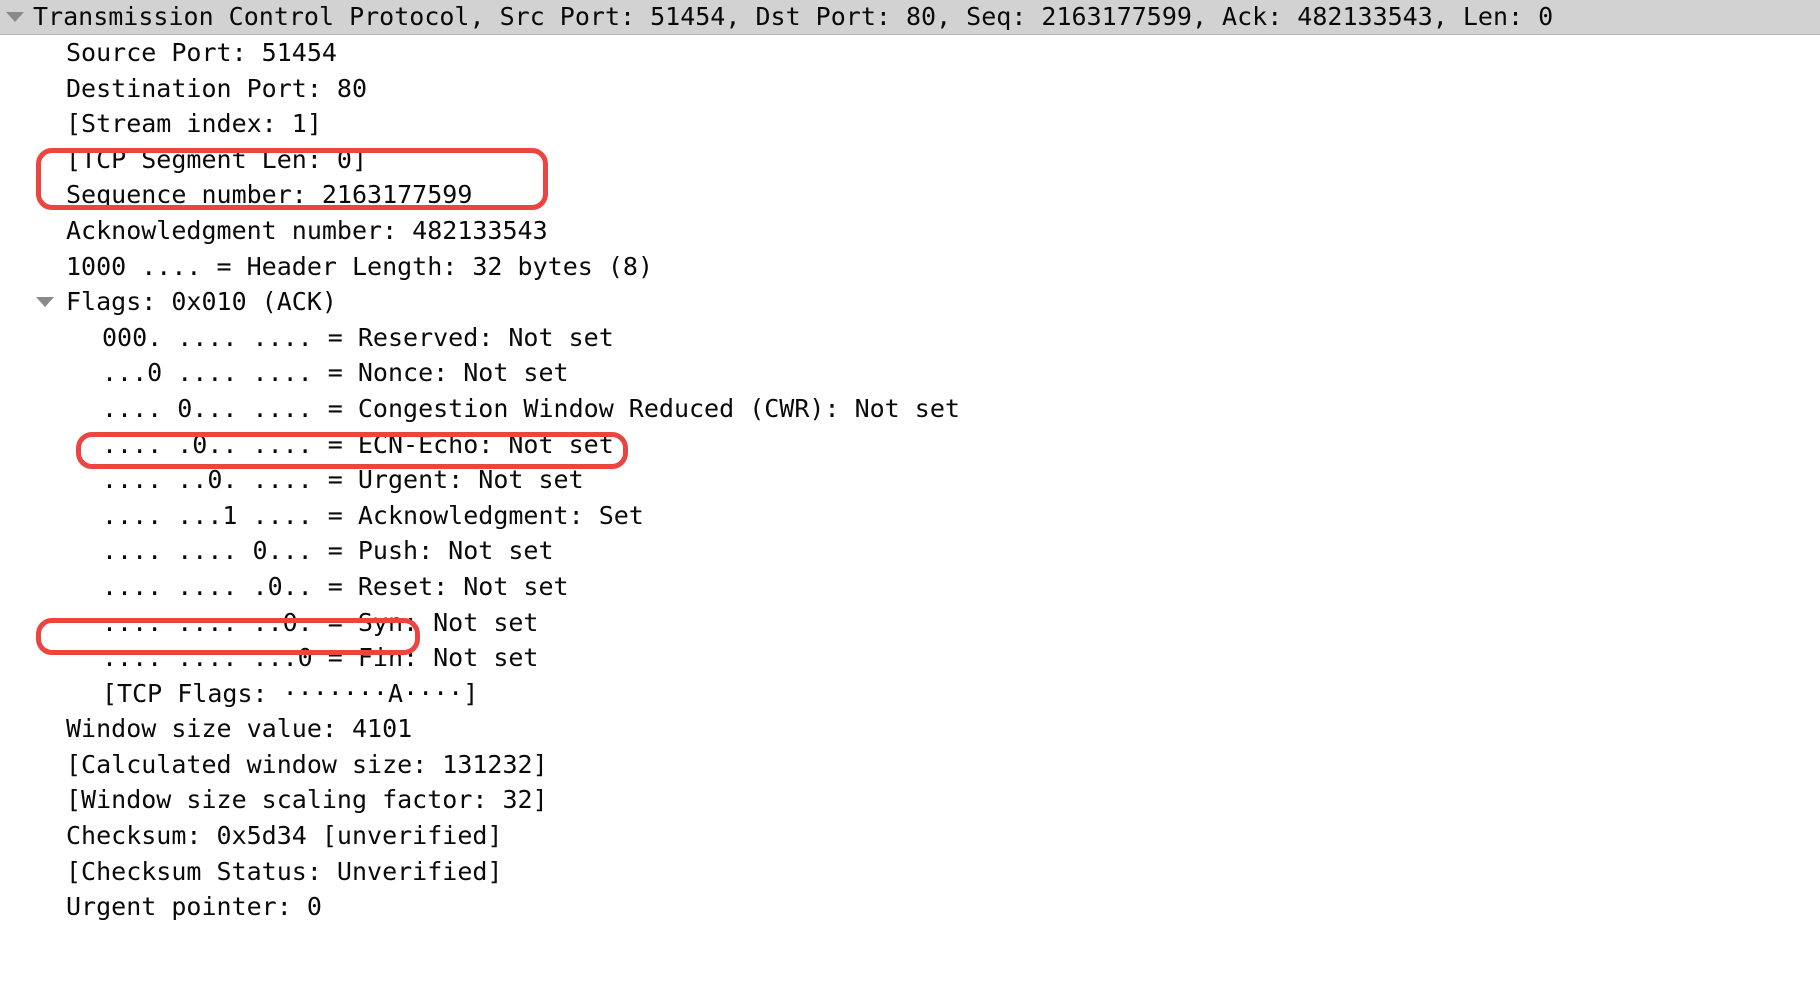 The width and height of the screenshot is (1820, 996). I want to click on field-label: .... ...1 .... = Acknowledgment: Set, so click(373, 515).